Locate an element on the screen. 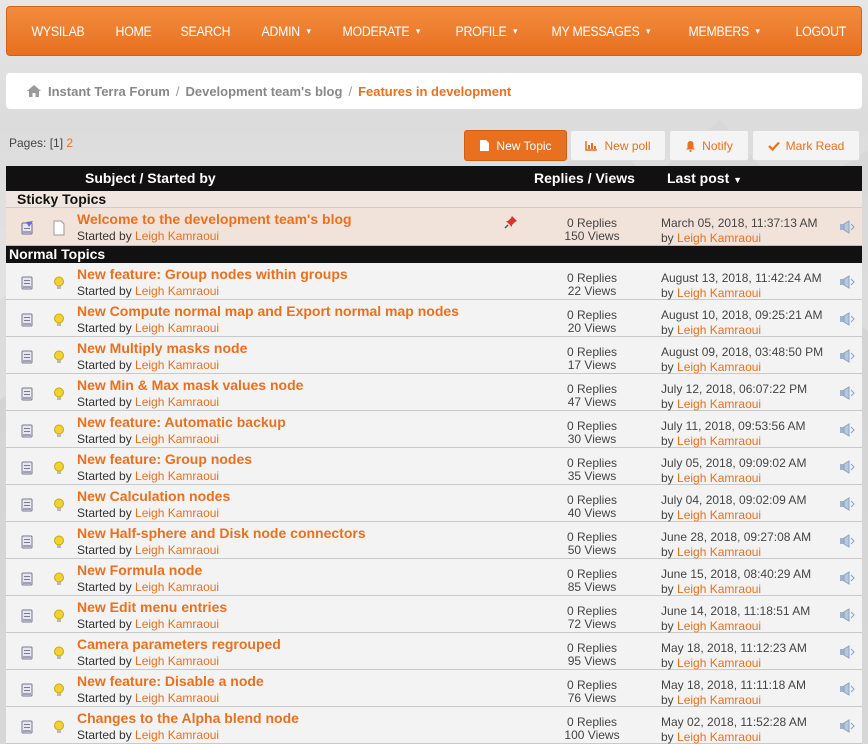 This screenshot has height=744, width=868. views-count: 150 Views is located at coordinates (592, 236).